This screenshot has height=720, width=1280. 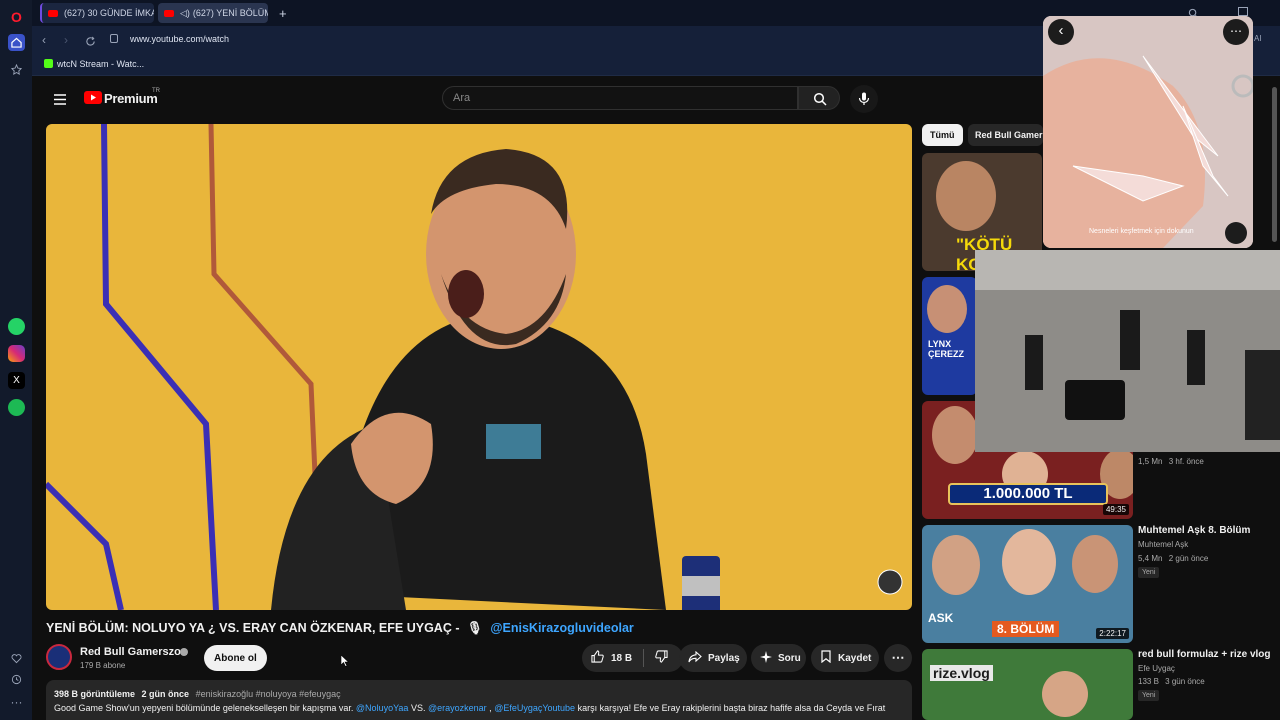 What do you see at coordinates (1163, 544) in the screenshot?
I see `recommendation-channel: Muhtemel Aşk` at bounding box center [1163, 544].